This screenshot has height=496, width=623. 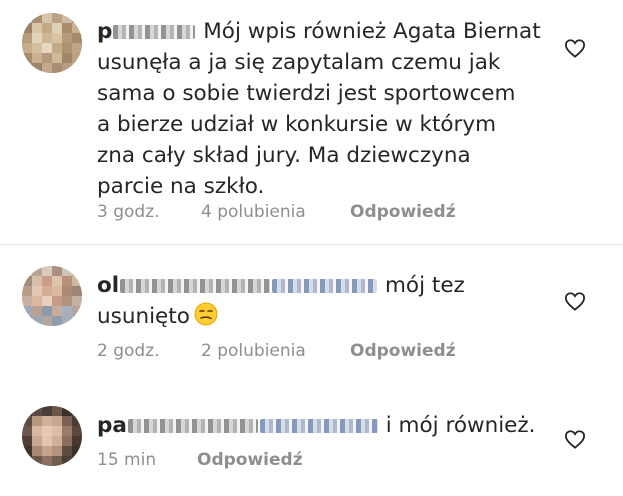 I want to click on comment-text: ol mój tez usunięto, so click(x=281, y=301).